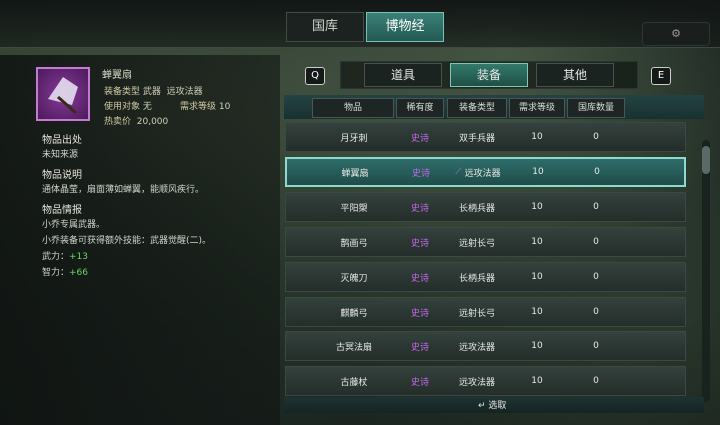 This screenshot has width=720, height=425. I want to click on stat1-value: +13, so click(79, 257).